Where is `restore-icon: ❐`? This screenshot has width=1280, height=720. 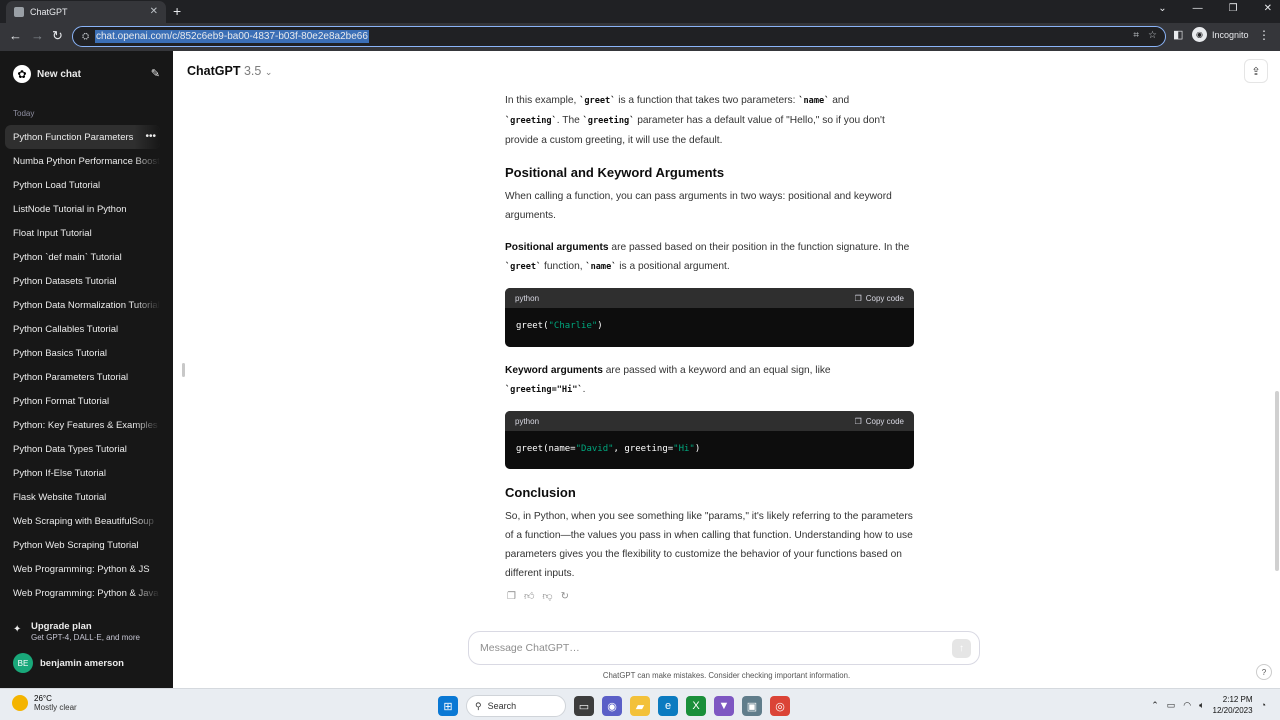
restore-icon: ❐ is located at coordinates (1233, 8).